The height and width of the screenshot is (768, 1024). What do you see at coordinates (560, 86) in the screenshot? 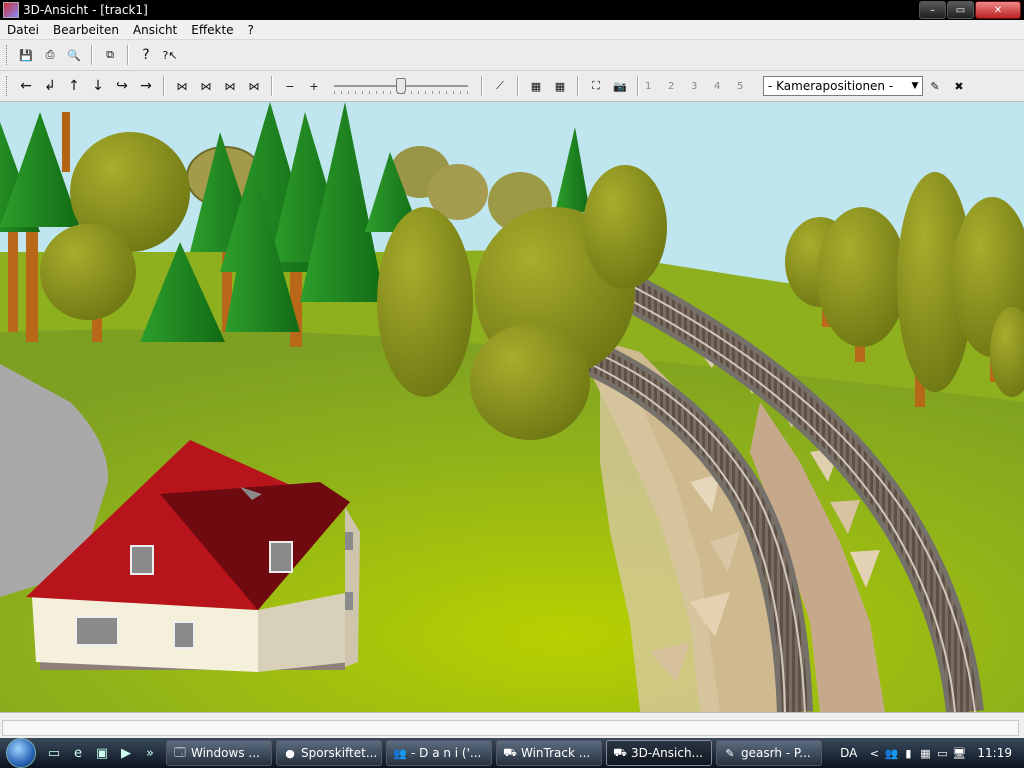
I see `grid-icon: ▦` at bounding box center [560, 86].